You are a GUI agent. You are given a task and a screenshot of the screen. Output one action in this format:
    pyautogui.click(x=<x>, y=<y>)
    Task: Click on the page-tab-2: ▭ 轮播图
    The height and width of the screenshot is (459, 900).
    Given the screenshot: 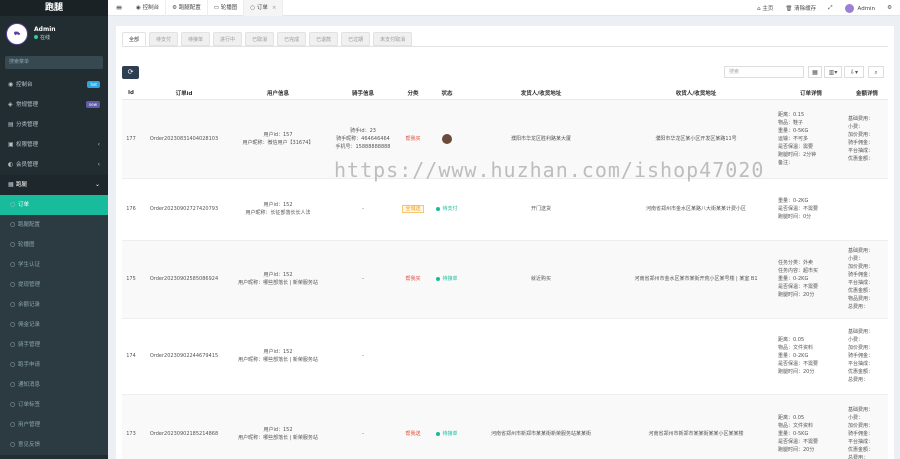 What is the action you would take?
    pyautogui.click(x=226, y=8)
    